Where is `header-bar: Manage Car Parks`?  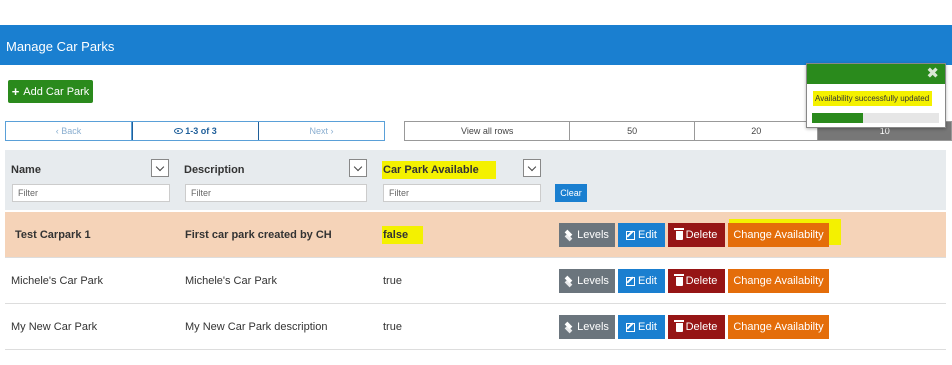
header-bar: Manage Car Parks is located at coordinates (476, 45).